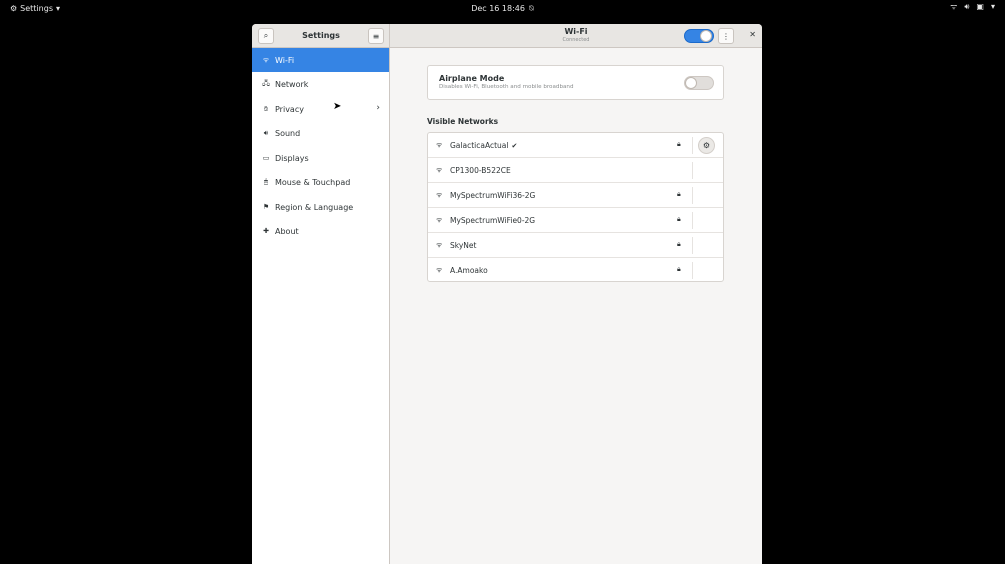 The width and height of the screenshot is (1005, 564). I want to click on chevron-right-icon: ›, so click(378, 108).